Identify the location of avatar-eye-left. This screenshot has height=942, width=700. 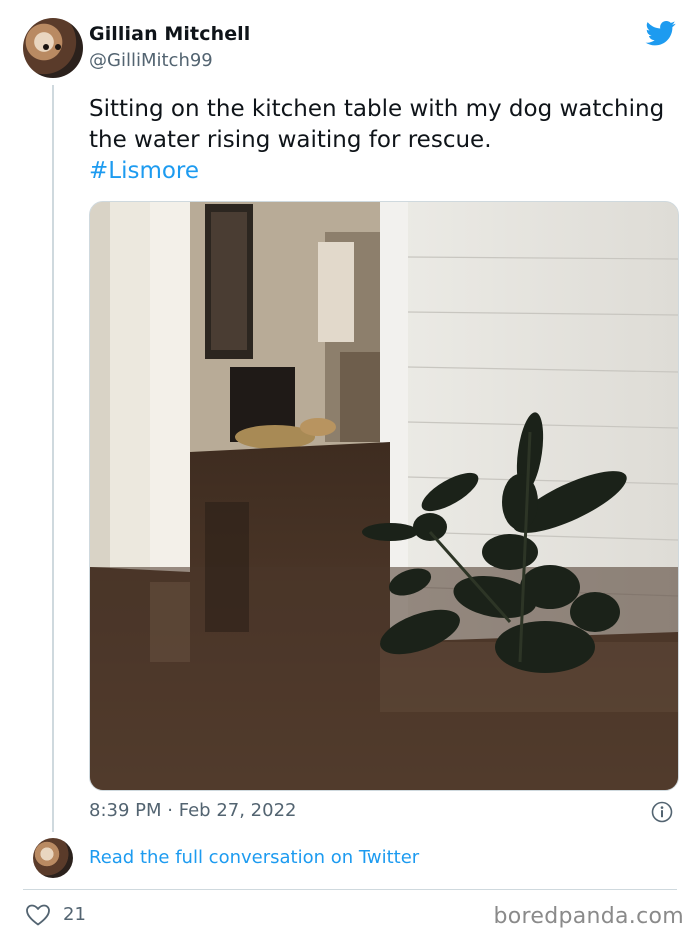
(46, 47).